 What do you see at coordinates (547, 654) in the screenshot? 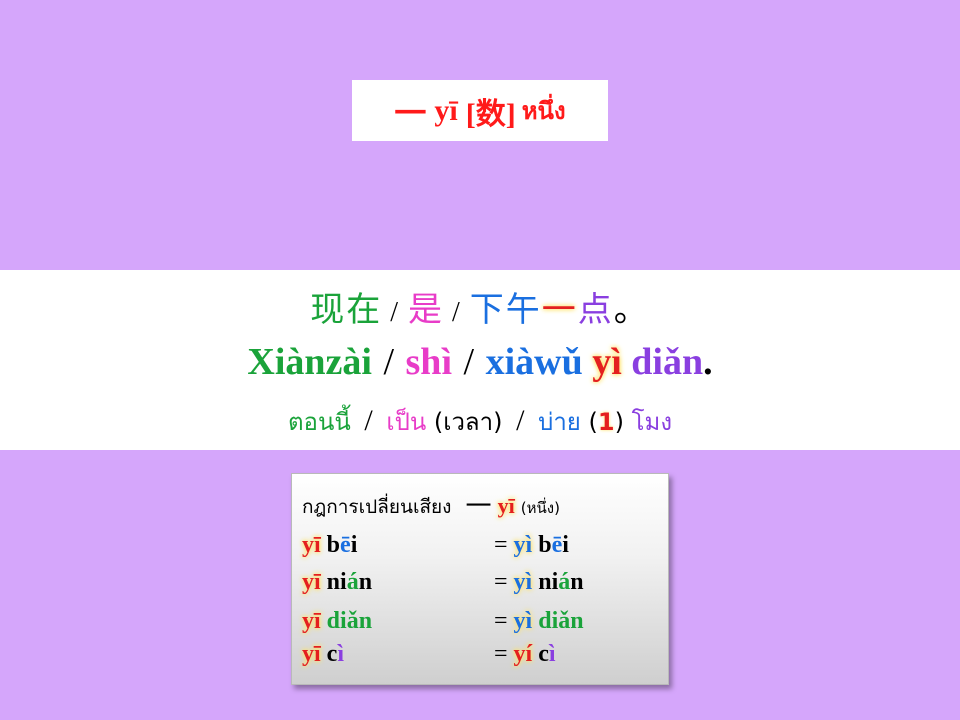
I see `rule-right-word: cì` at bounding box center [547, 654].